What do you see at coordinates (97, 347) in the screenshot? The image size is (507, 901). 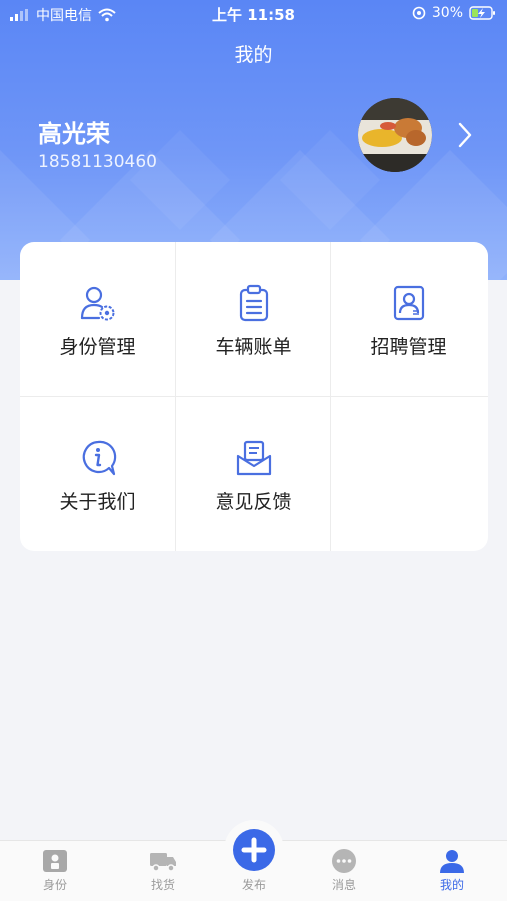 I see `menu-item-label: 身份管理` at bounding box center [97, 347].